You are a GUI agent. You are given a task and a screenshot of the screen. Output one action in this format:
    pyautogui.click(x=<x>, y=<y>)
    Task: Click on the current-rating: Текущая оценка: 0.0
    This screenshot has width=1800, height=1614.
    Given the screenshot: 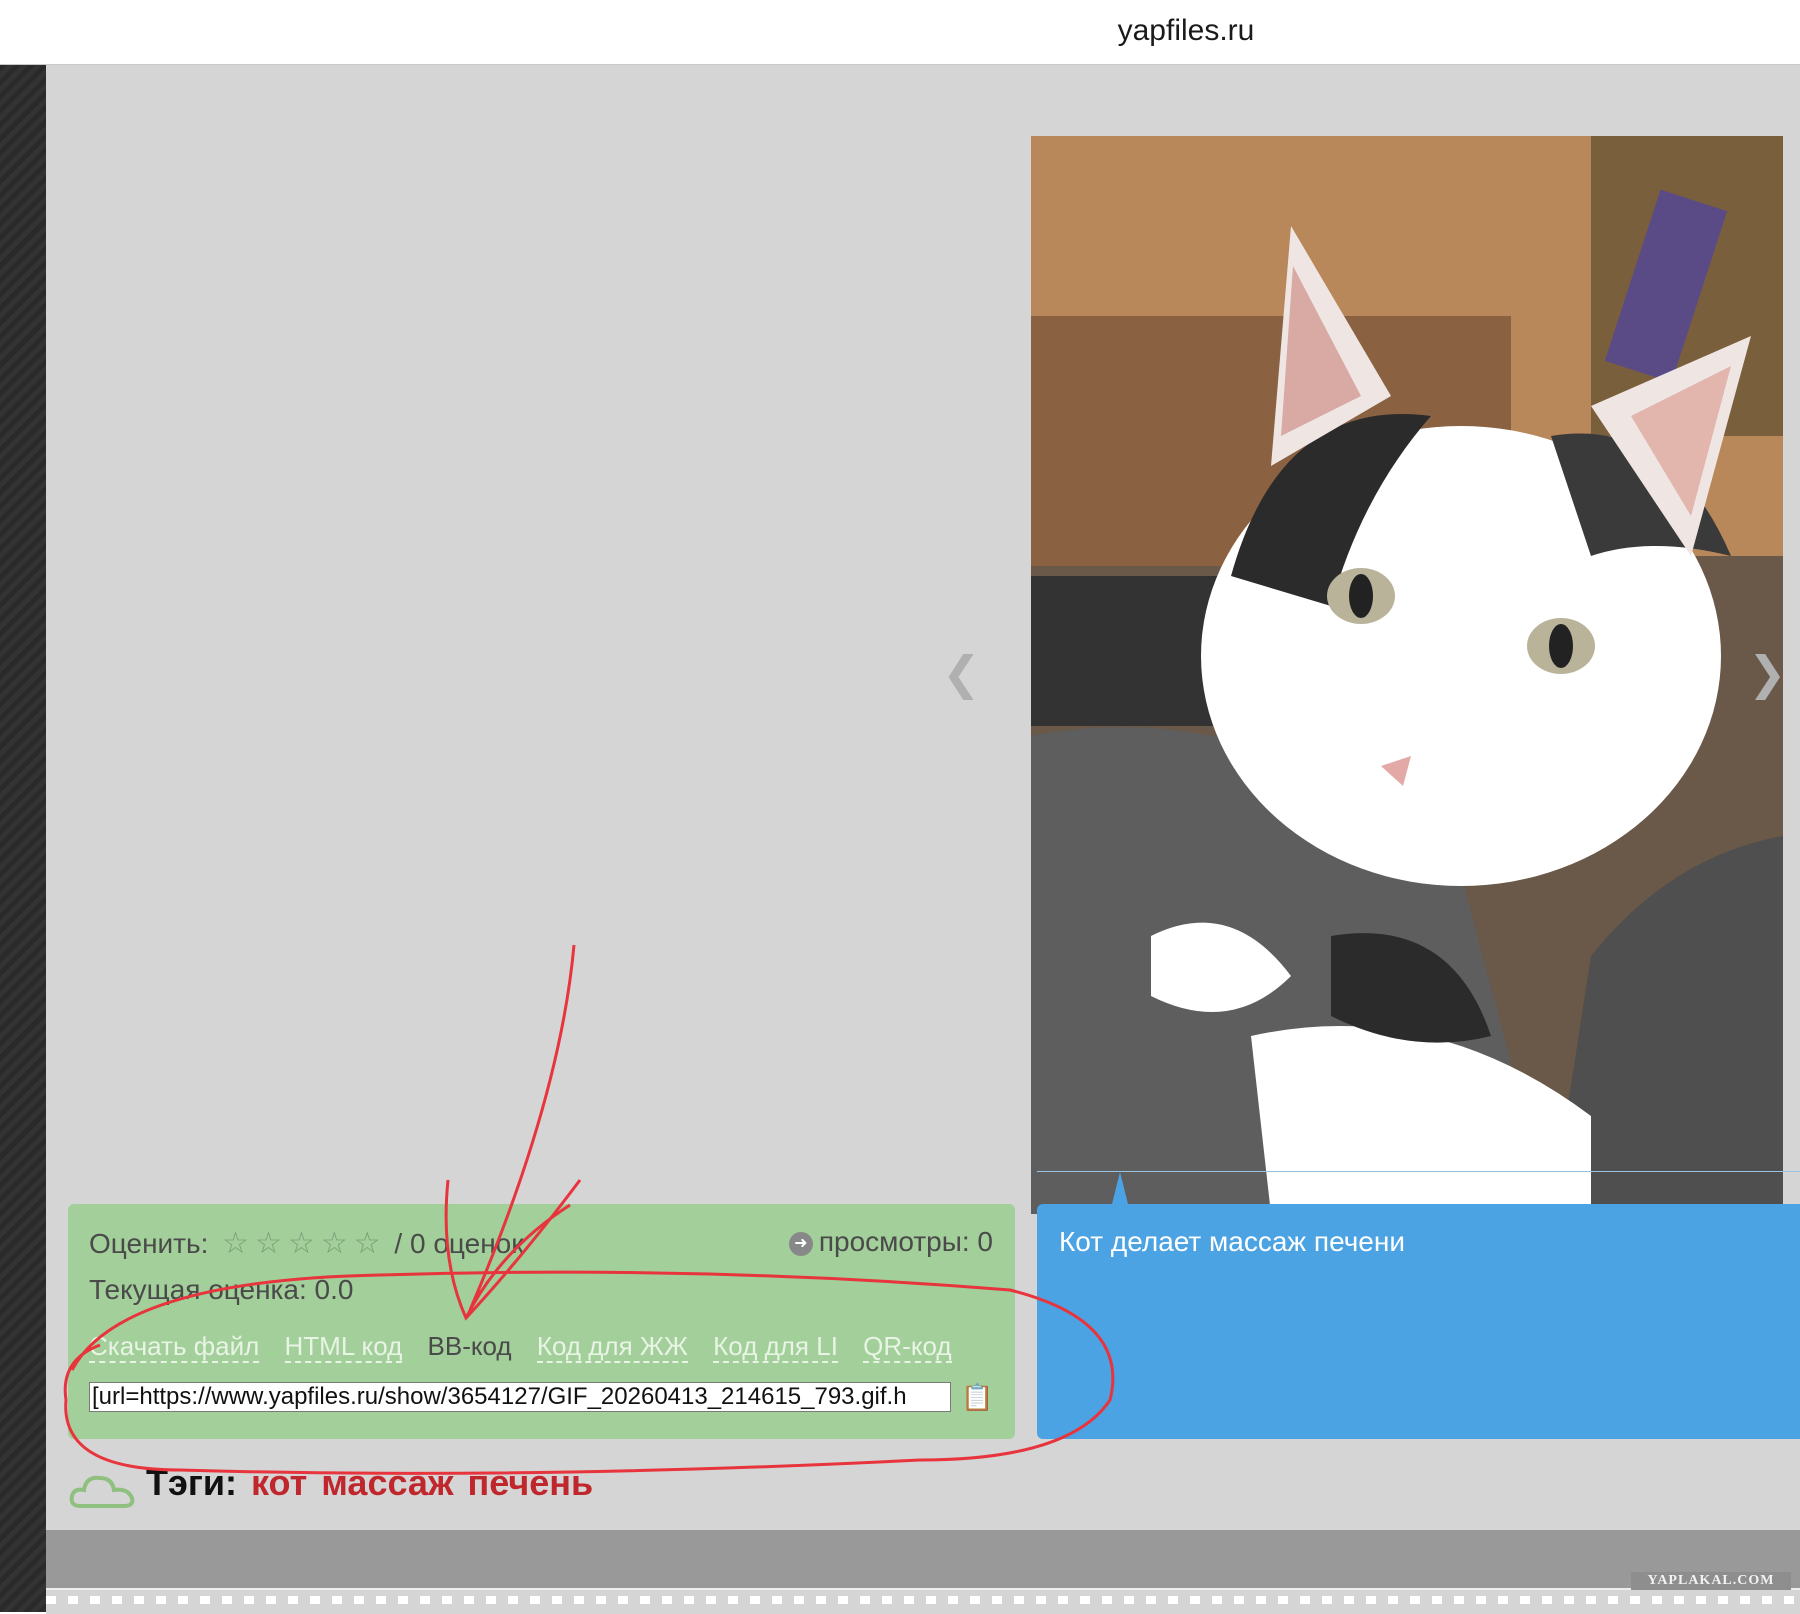 What is the action you would take?
    pyautogui.click(x=221, y=1289)
    